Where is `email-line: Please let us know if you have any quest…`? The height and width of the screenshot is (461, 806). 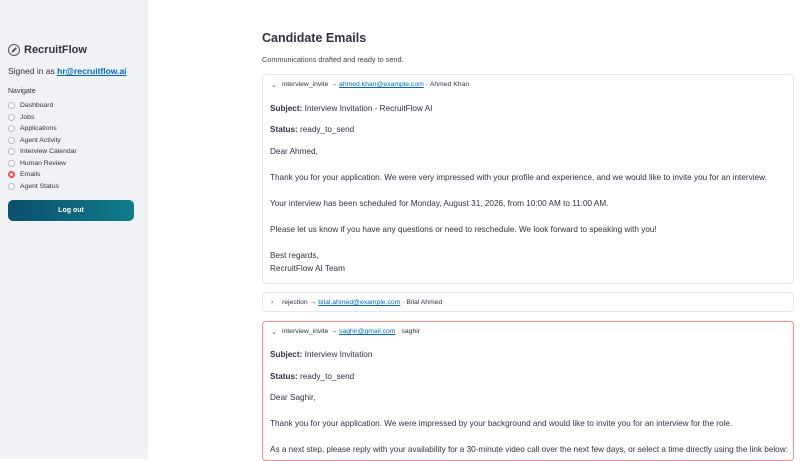
email-line: Please let us know if you have any quest… is located at coordinates (463, 229).